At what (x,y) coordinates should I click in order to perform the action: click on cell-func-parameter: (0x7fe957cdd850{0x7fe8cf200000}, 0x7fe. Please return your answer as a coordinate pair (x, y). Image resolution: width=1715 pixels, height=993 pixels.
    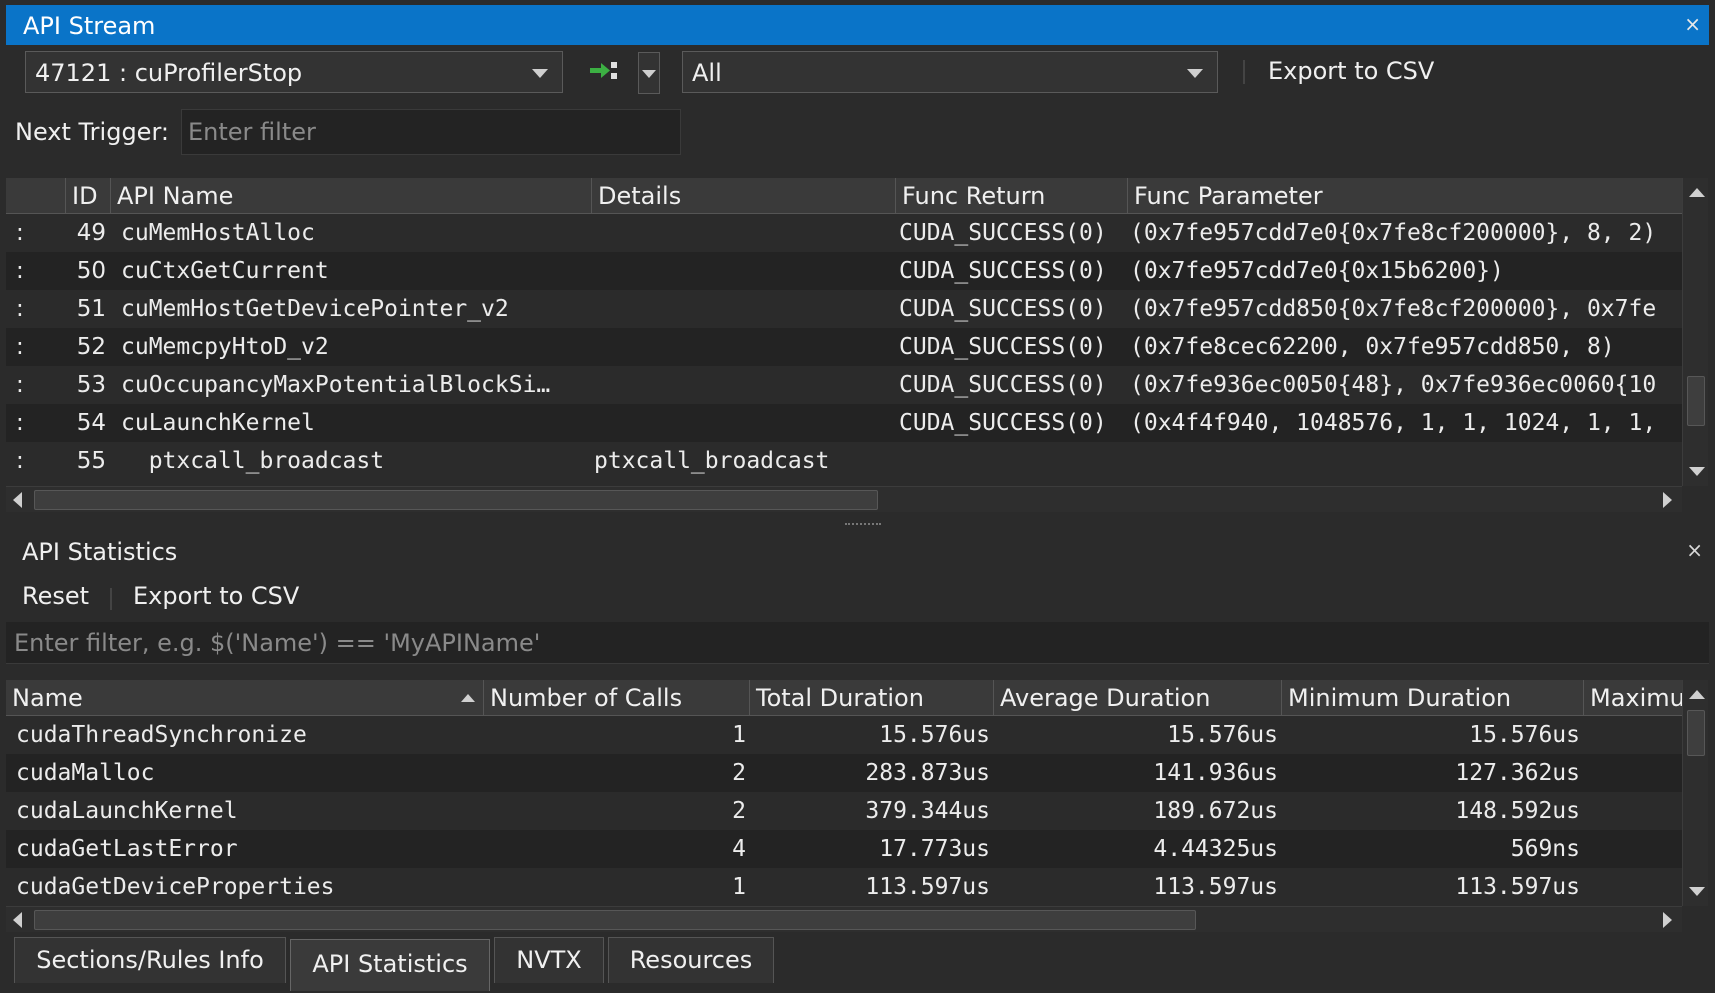
    Looking at the image, I should click on (1393, 309).